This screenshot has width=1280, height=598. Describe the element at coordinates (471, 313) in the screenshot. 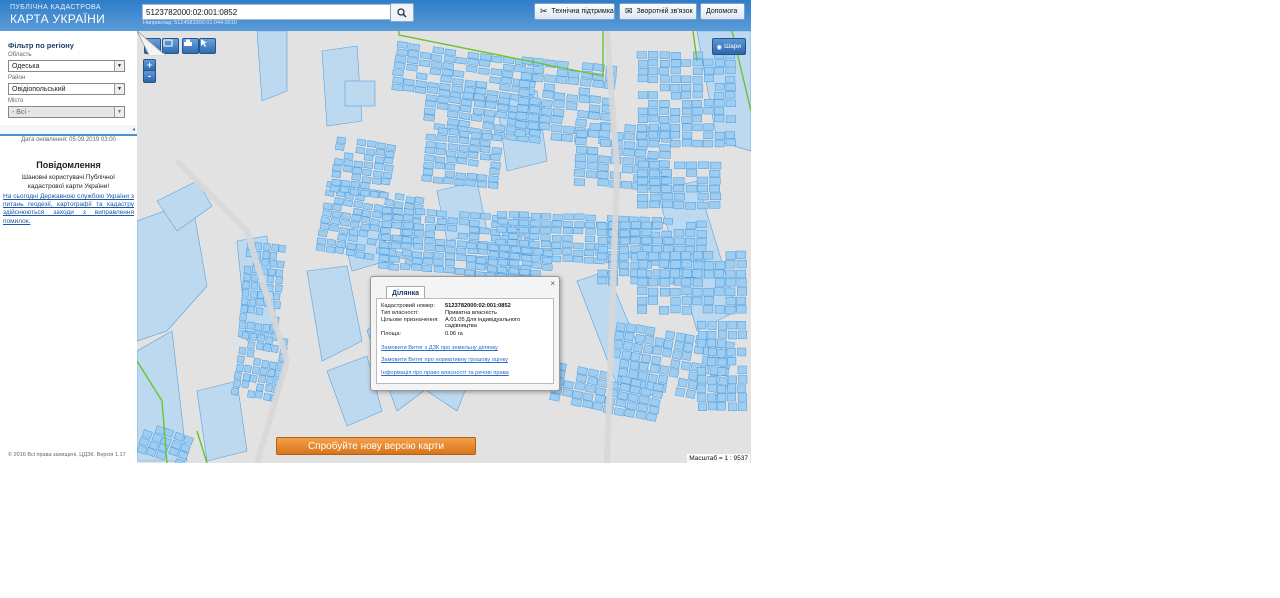

I see `ownership-type-value: Приватна власність` at that location.